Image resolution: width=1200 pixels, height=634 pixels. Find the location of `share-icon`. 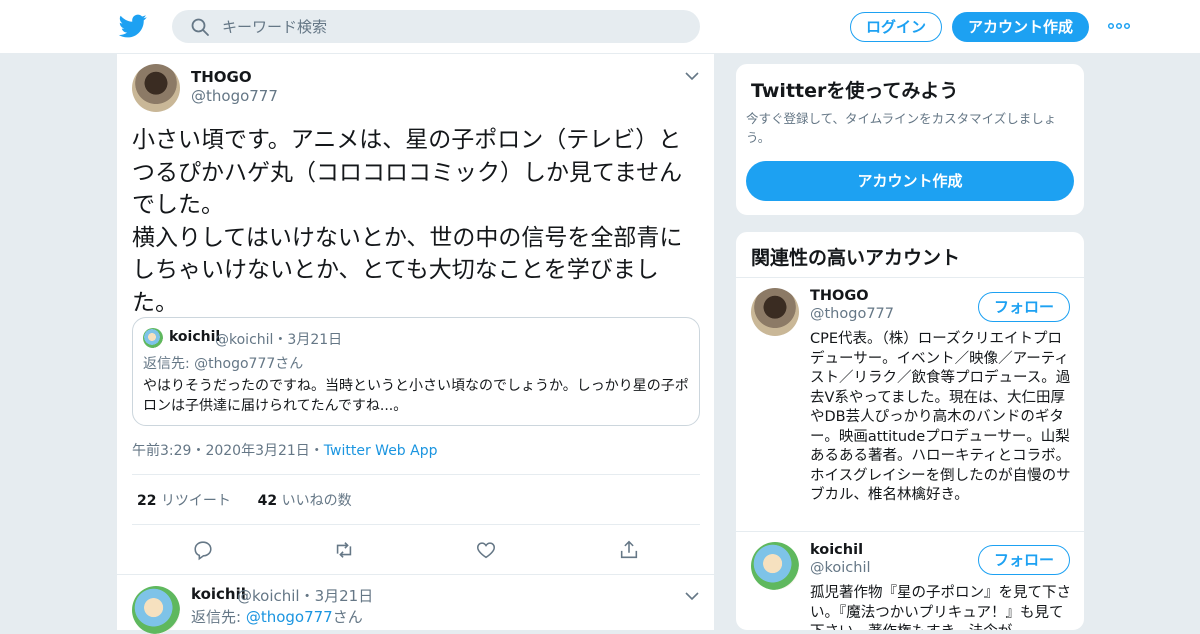

share-icon is located at coordinates (629, 550).